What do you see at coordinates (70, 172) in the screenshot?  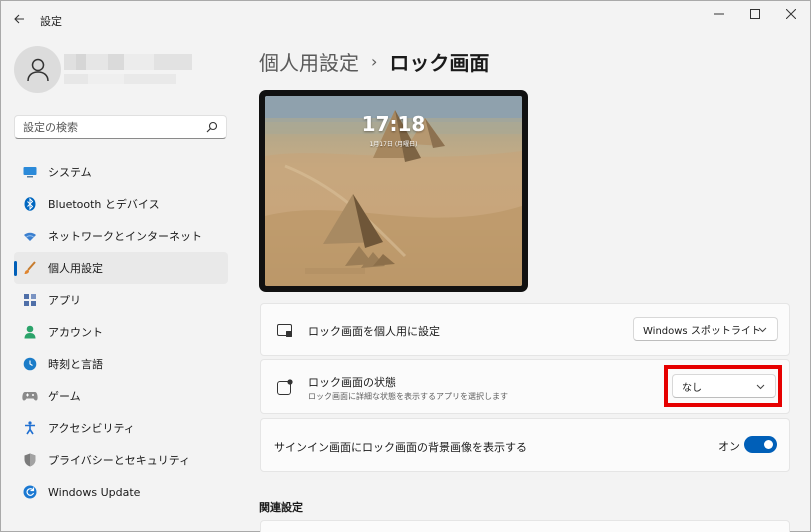 I see `sidebar-item-label: システム` at bounding box center [70, 172].